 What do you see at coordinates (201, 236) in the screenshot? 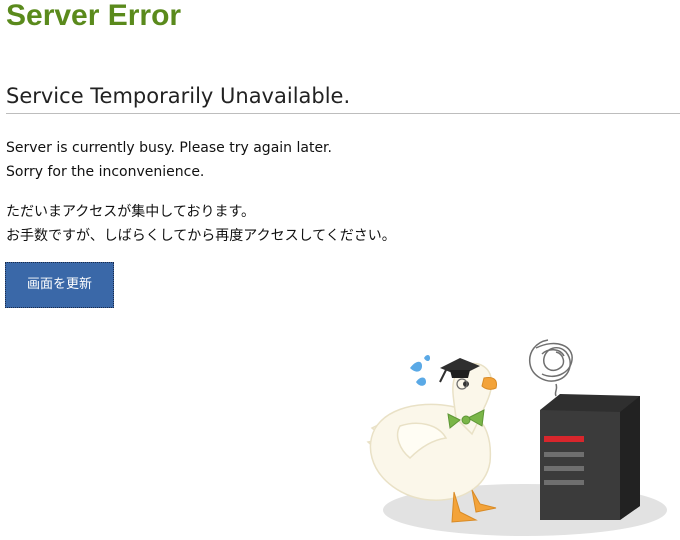
I see `japanese-message-line-2: お手数ですが、しばらくしてから再度アクセスしてください。` at bounding box center [201, 236].